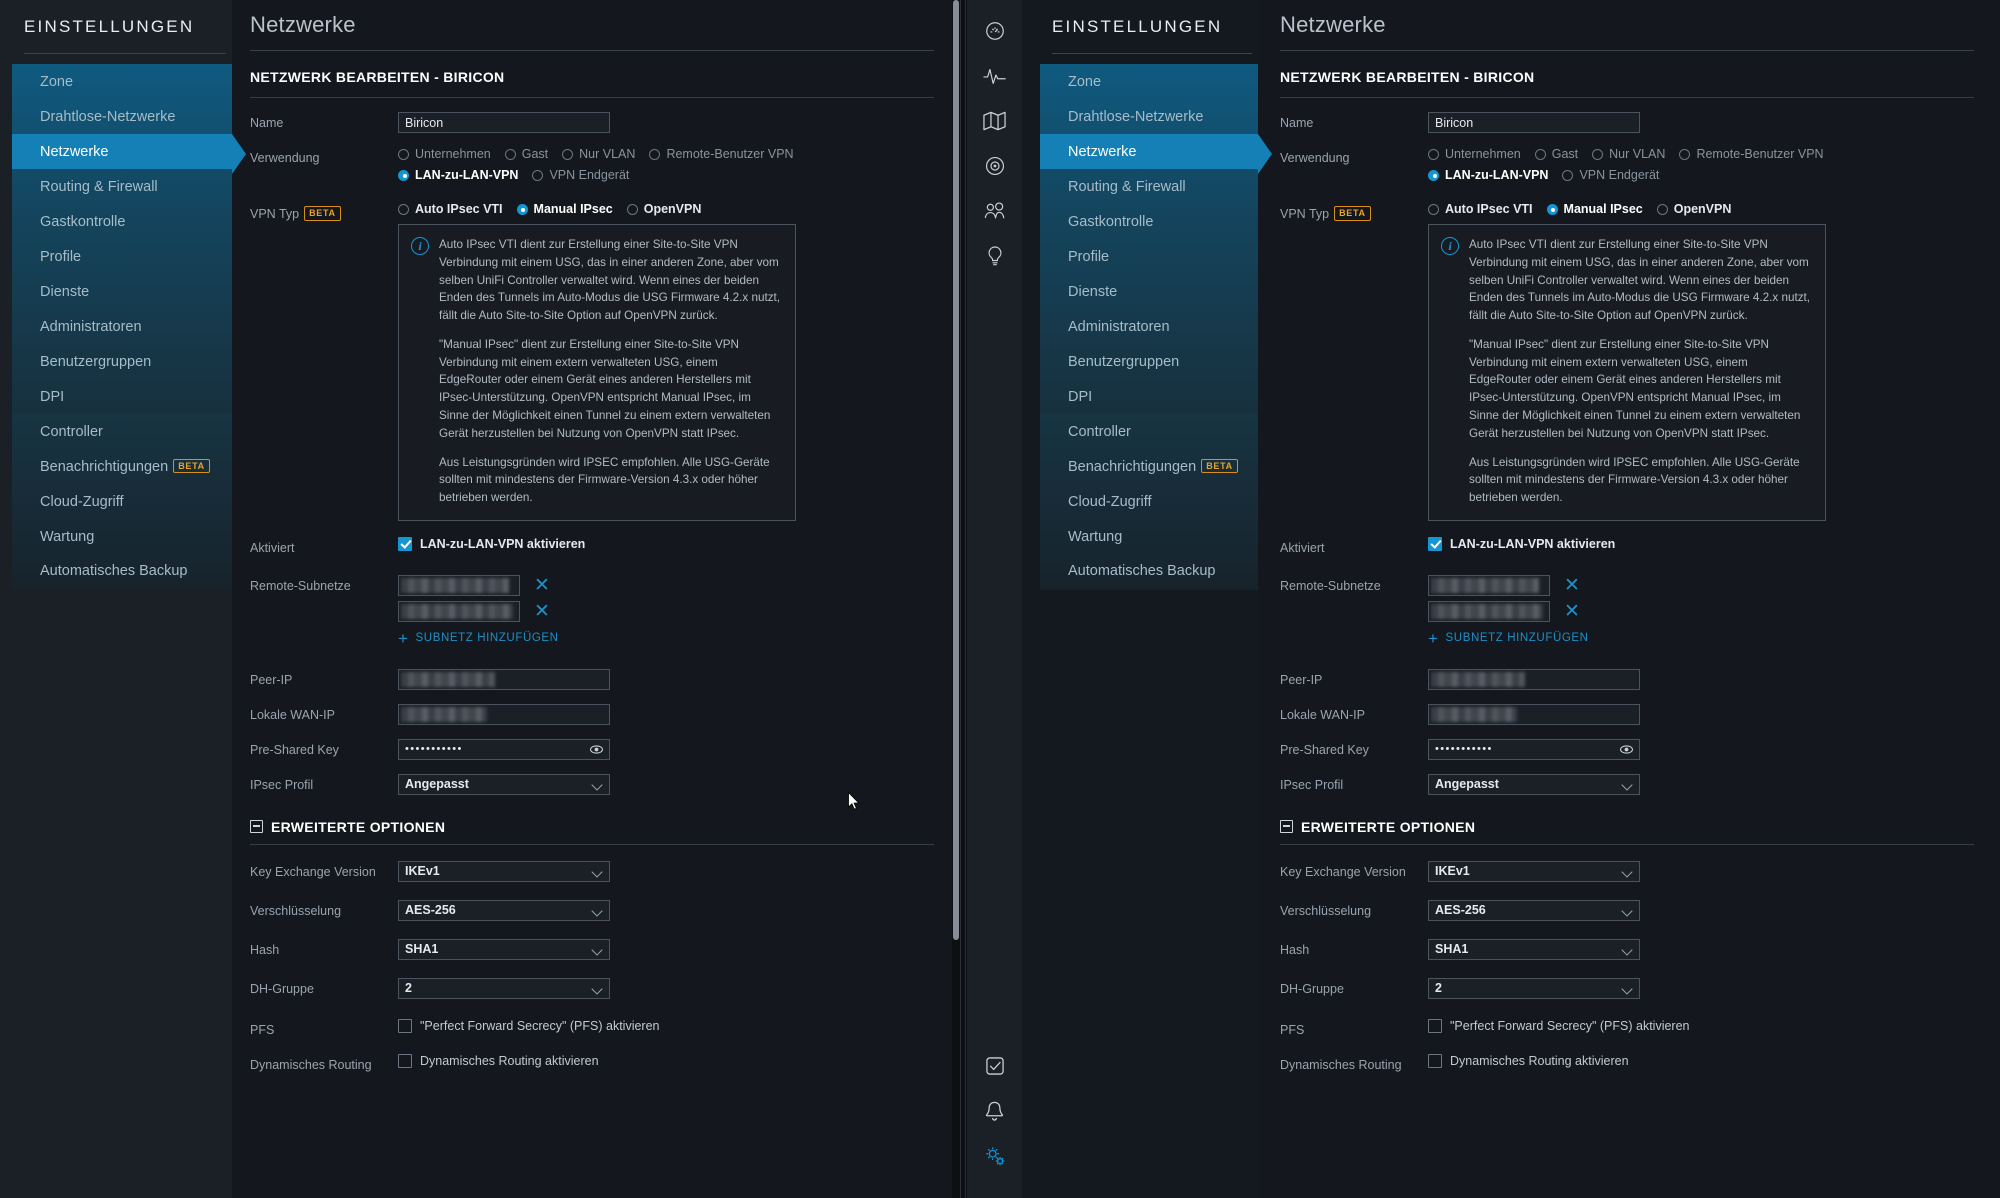  Describe the element at coordinates (995, 121) in the screenshot. I see `map-icon` at that location.